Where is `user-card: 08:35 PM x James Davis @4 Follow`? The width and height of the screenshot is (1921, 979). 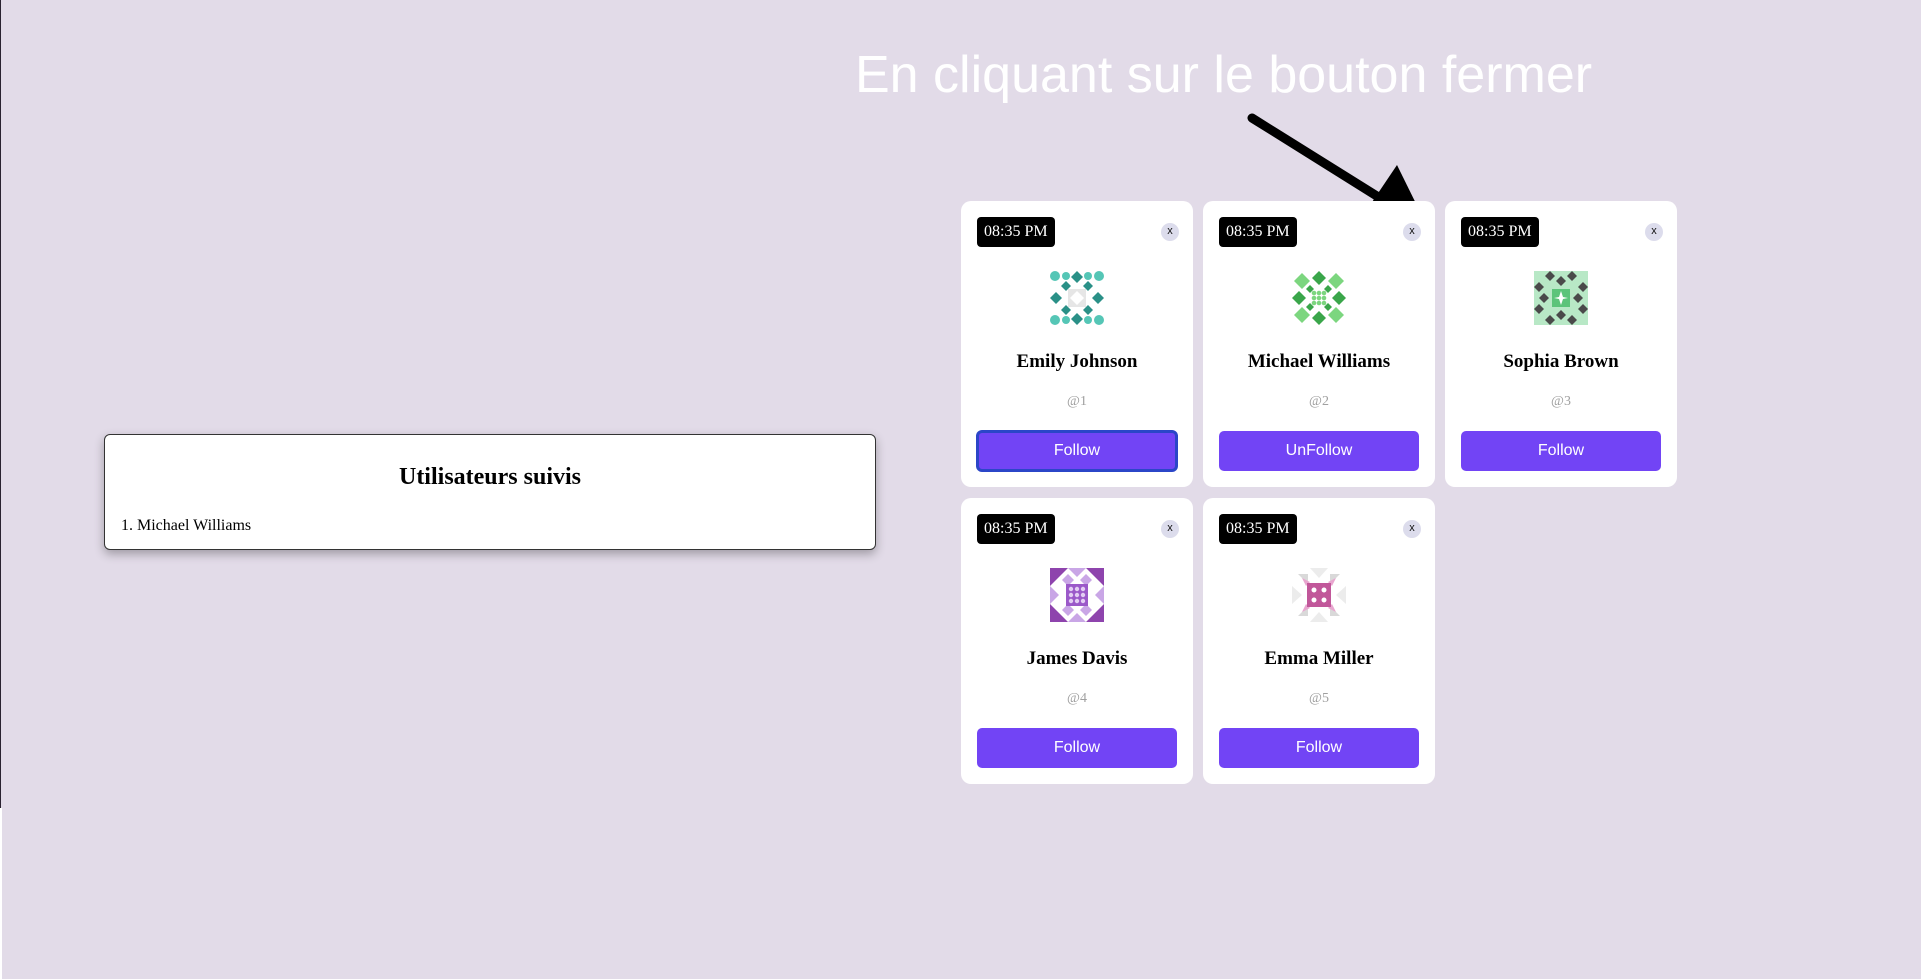 user-card: 08:35 PM x James Davis @4 Follow is located at coordinates (1077, 641).